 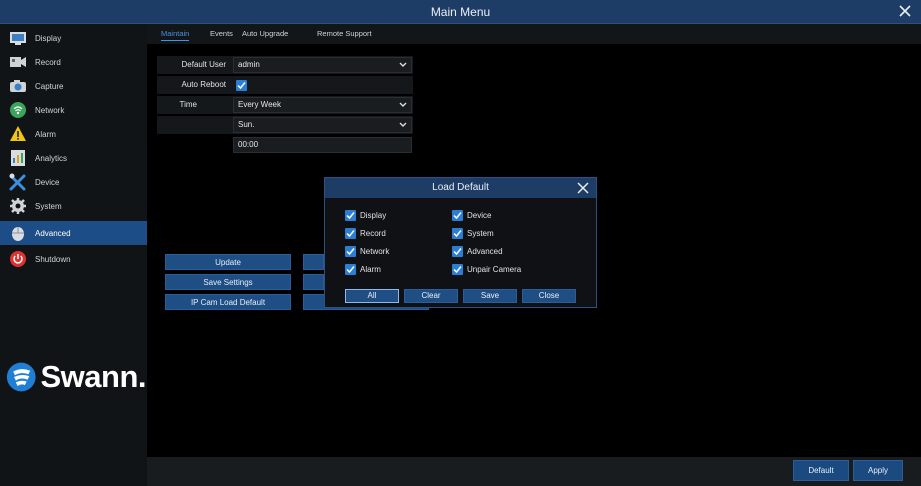 I want to click on time-frequency-select: Every Week, so click(x=322, y=105).